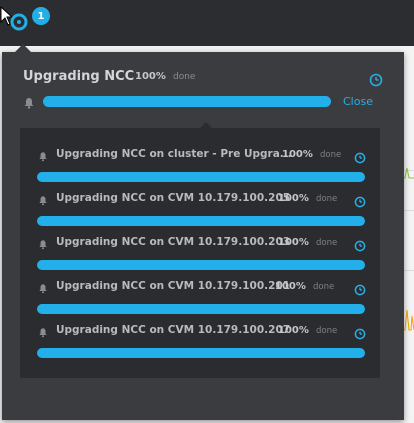 This screenshot has height=423, width=414. I want to click on subtask-name: Upgrading NCC on CVM 10.179.100.207, so click(173, 330).